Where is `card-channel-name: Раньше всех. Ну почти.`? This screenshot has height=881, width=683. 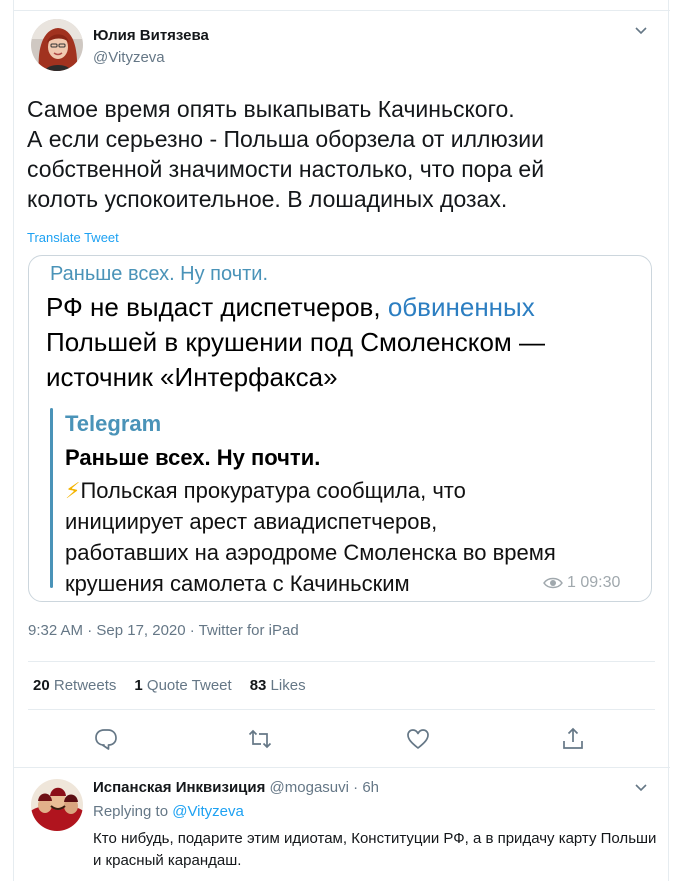
card-channel-name: Раньше всех. Ну почти. is located at coordinates (159, 274).